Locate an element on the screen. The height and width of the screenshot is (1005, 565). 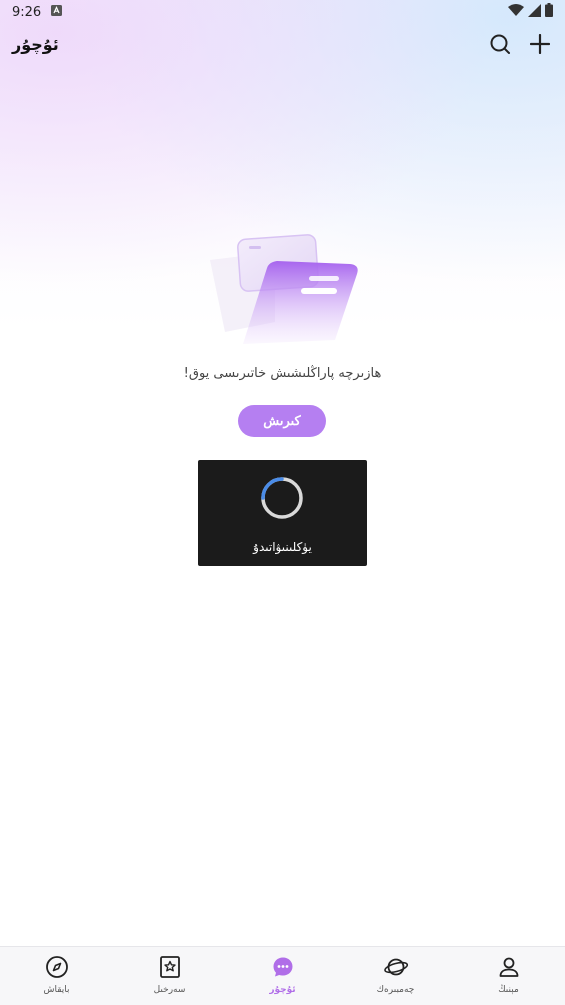
login-button: كىرىش is located at coordinates (282, 421).